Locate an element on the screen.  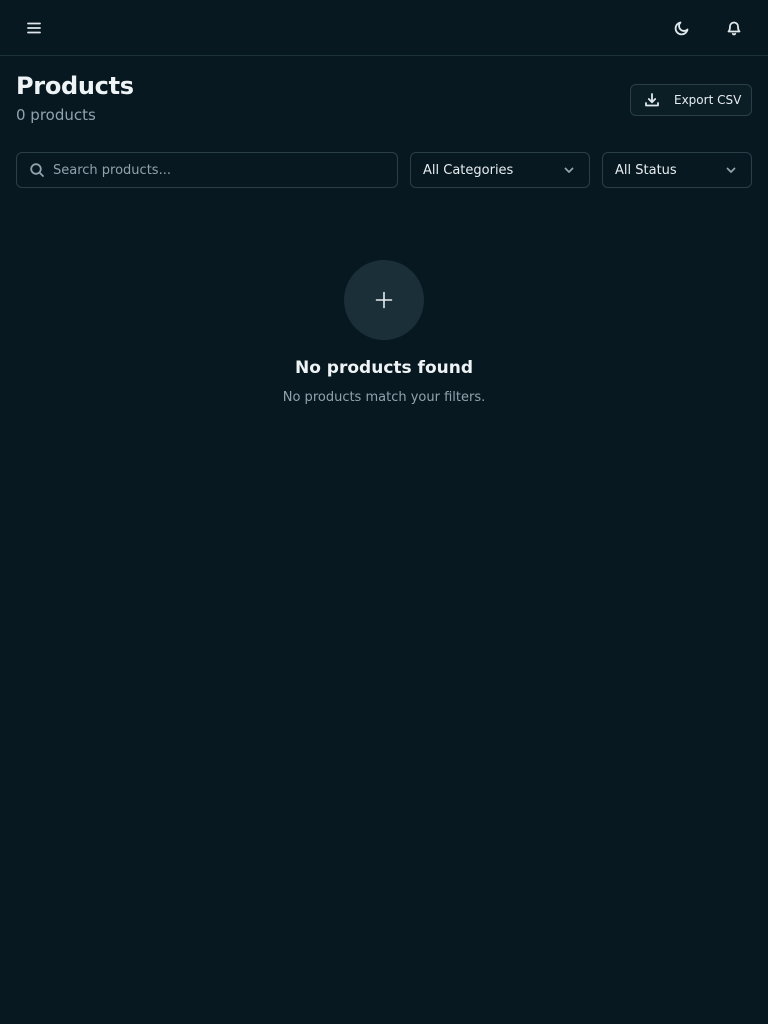
menu-button is located at coordinates (34, 28).